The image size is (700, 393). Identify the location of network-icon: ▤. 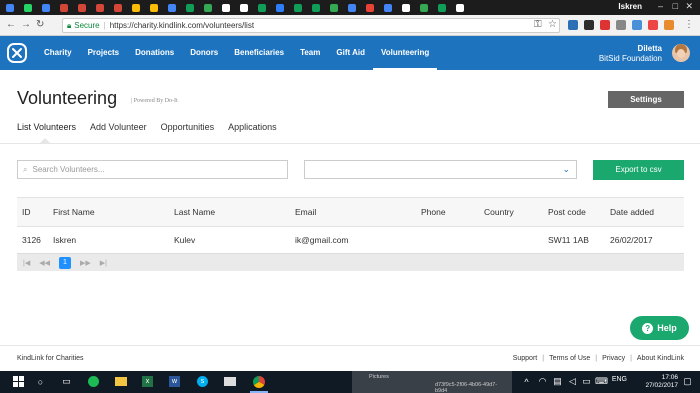
(557, 381).